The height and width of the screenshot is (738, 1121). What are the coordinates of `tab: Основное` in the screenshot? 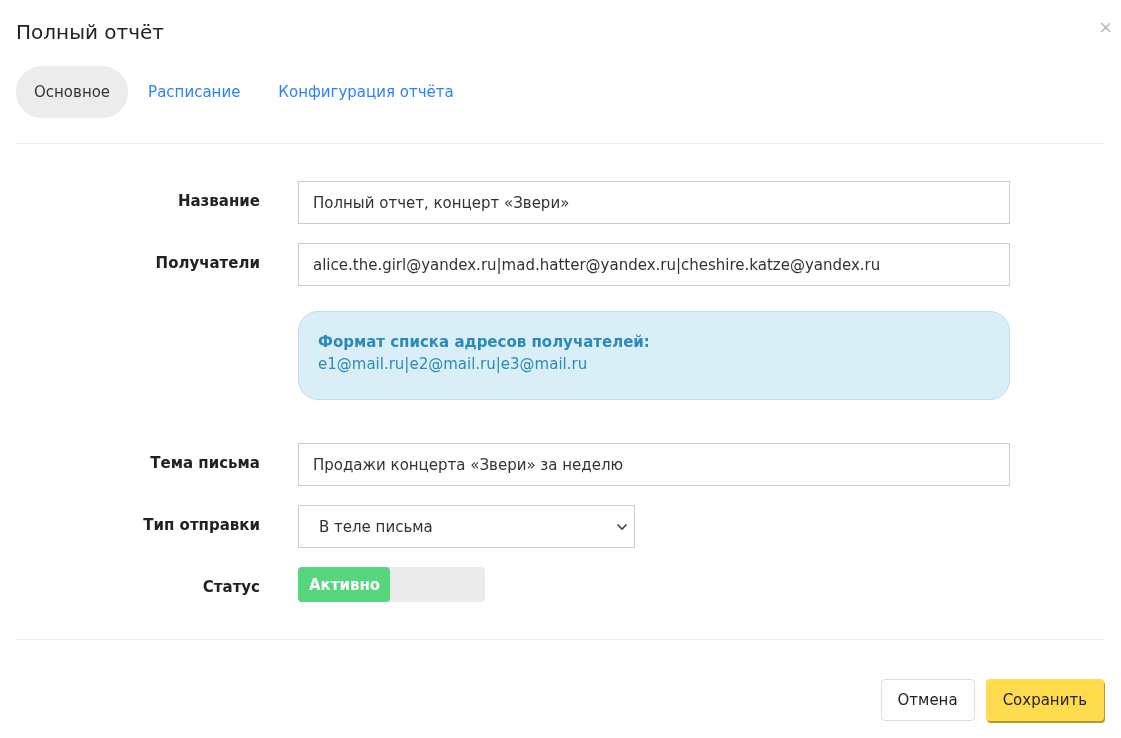 It's located at (72, 92).